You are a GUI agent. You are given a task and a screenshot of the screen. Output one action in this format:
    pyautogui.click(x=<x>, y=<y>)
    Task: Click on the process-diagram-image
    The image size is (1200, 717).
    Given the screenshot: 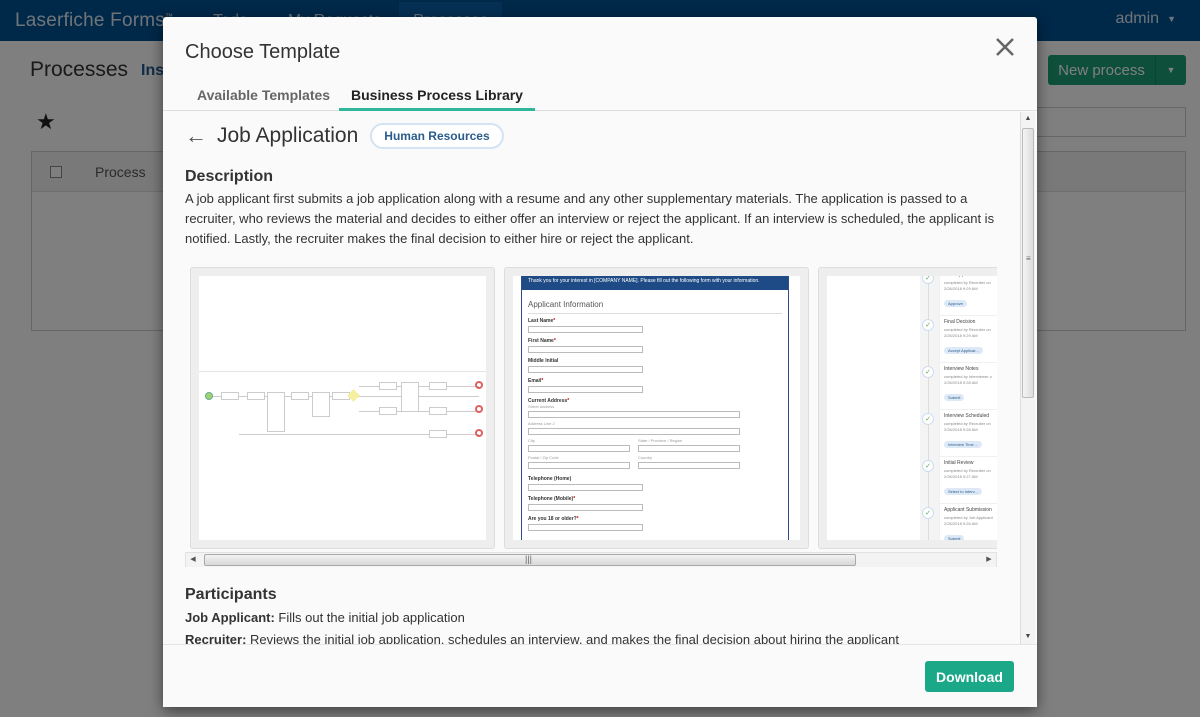 What is the action you would take?
    pyautogui.click(x=342, y=408)
    